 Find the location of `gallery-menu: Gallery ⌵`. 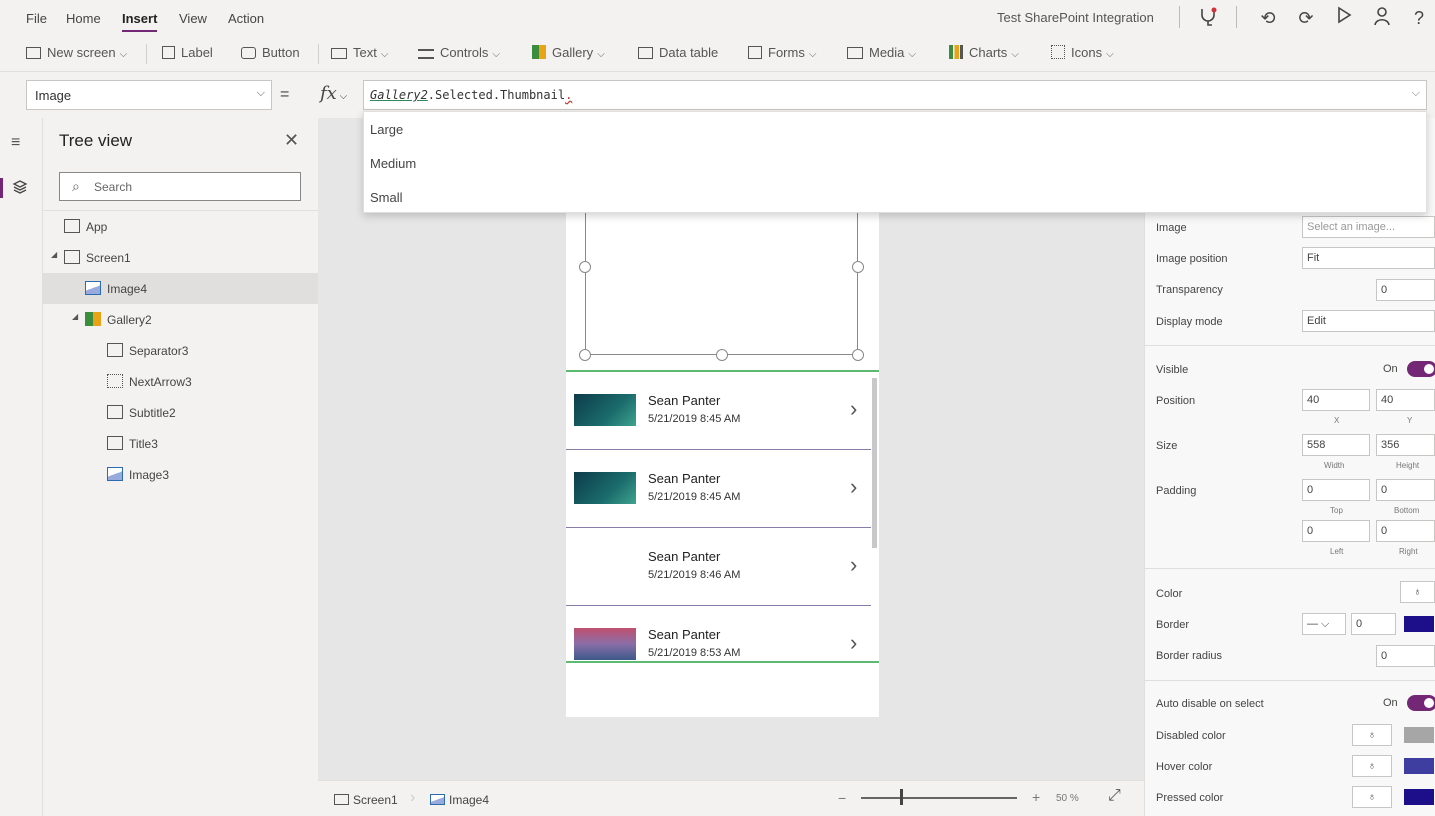

gallery-menu: Gallery ⌵ is located at coordinates (568, 52).